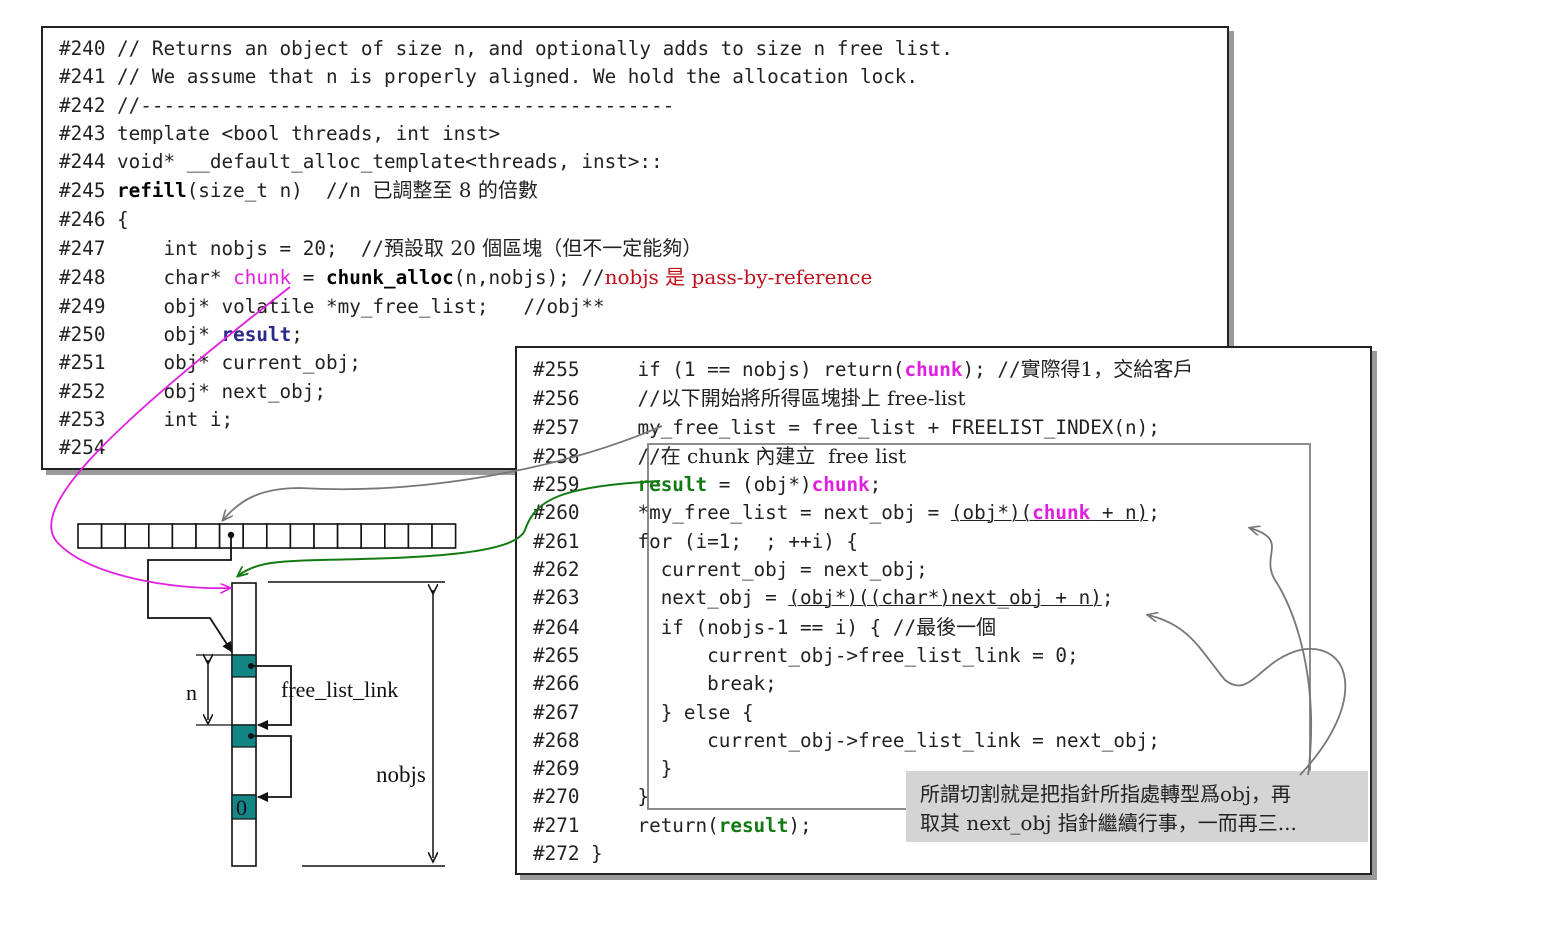 The image size is (1554, 926). What do you see at coordinates (292, 737) in the screenshot?
I see `n-dimension: n free_list_link 0` at bounding box center [292, 737].